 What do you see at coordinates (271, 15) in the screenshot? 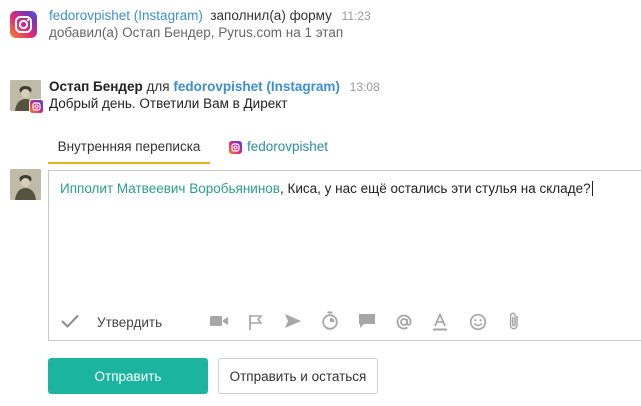
I see `event-action: заполнил(а) форму` at bounding box center [271, 15].